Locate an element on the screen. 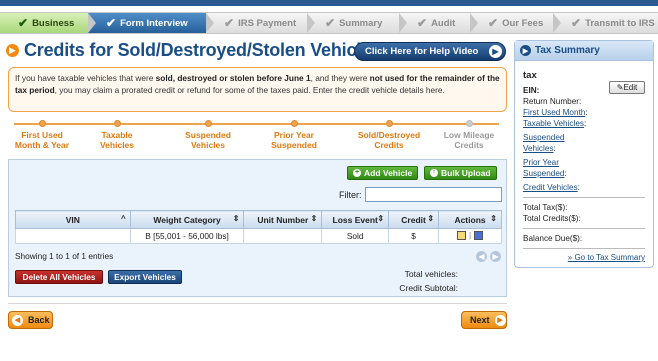 The height and width of the screenshot is (361, 658). help-video-label: Click Here for Help Video is located at coordinates (422, 51).